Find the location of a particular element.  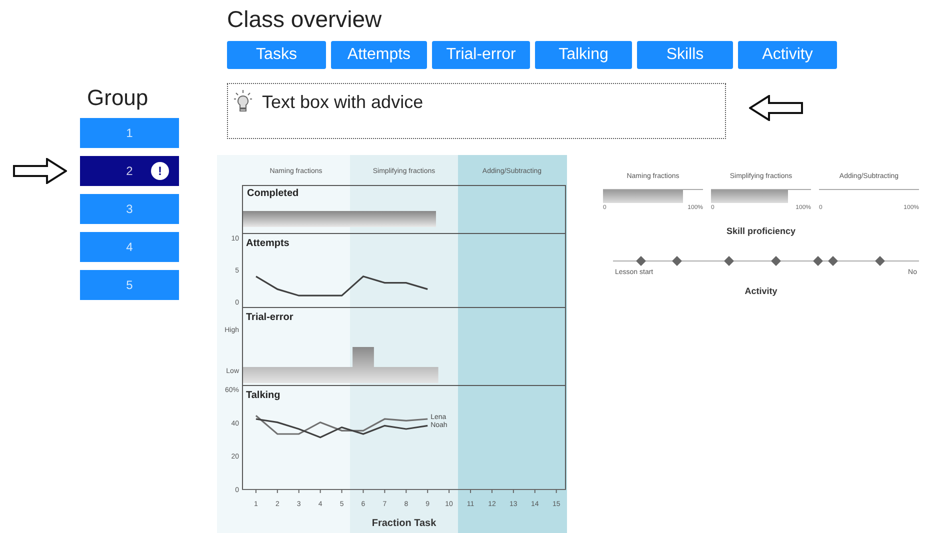

group-button: 4 is located at coordinates (129, 247).